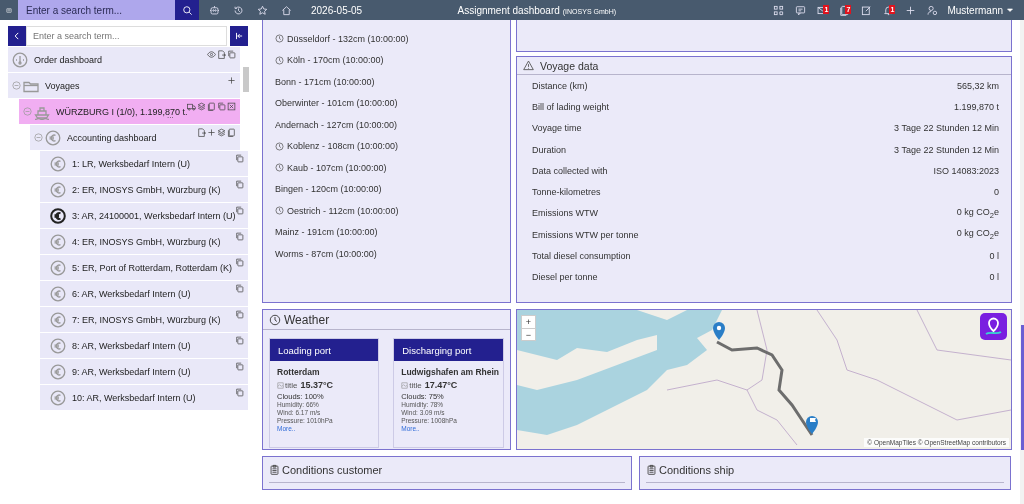  What do you see at coordinates (191, 106) in the screenshot?
I see `truck-icon` at bounding box center [191, 106].